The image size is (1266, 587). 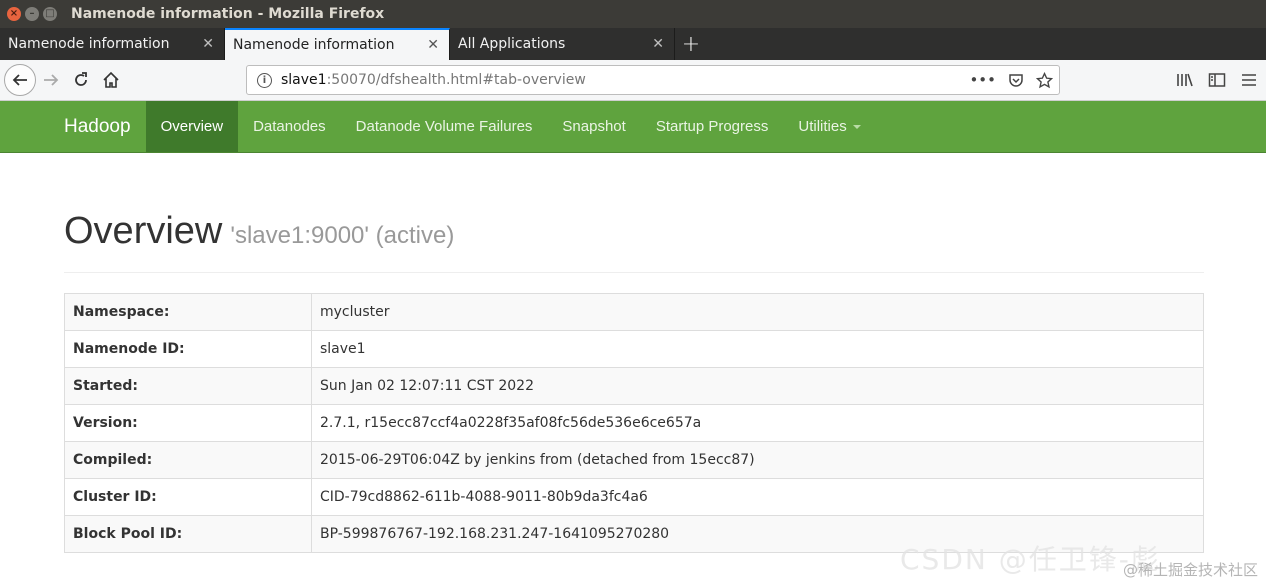 What do you see at coordinates (188, 534) in the screenshot?
I see `row-key: Block Pool ID:` at bounding box center [188, 534].